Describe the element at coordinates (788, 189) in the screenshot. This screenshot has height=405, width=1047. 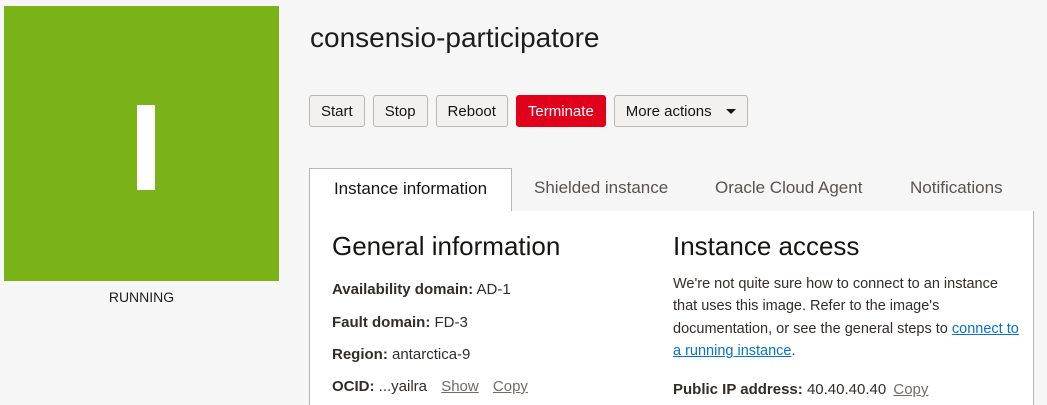
I see `tab-oracle-cloud-agent: Oracle Cloud Agent` at that location.